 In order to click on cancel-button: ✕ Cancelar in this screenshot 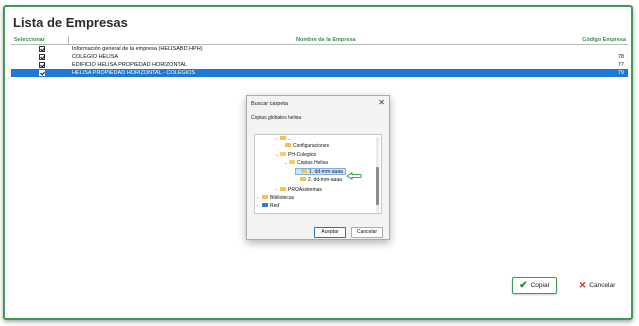, I will do `click(597, 285)`.